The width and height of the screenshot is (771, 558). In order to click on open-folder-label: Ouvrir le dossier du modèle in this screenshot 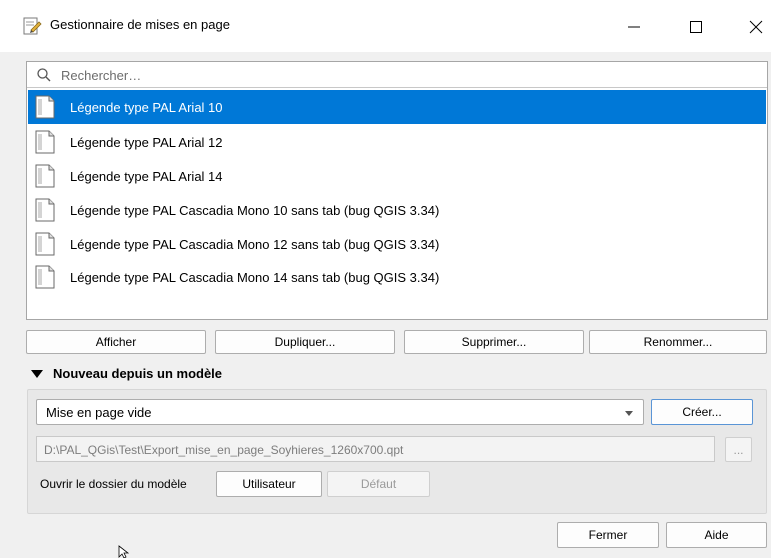, I will do `click(113, 484)`.